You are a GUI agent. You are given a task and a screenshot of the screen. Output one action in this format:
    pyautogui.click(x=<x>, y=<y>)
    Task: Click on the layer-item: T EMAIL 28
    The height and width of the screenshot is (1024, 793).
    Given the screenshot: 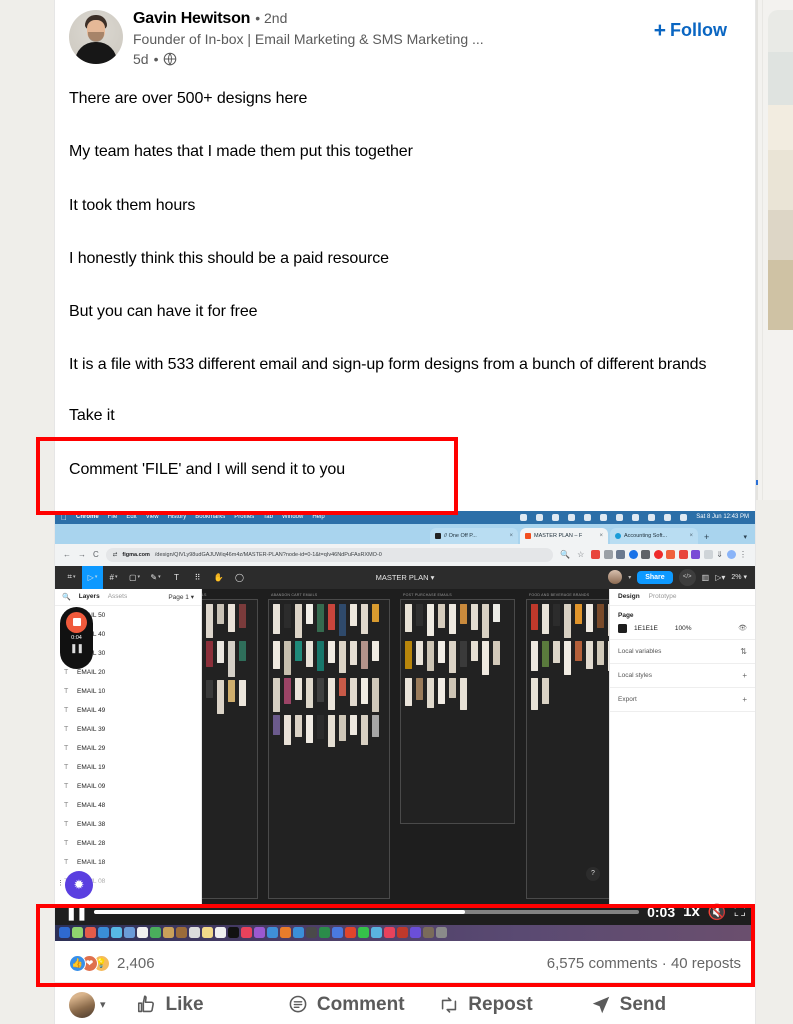 What is the action you would take?
    pyautogui.click(x=128, y=843)
    